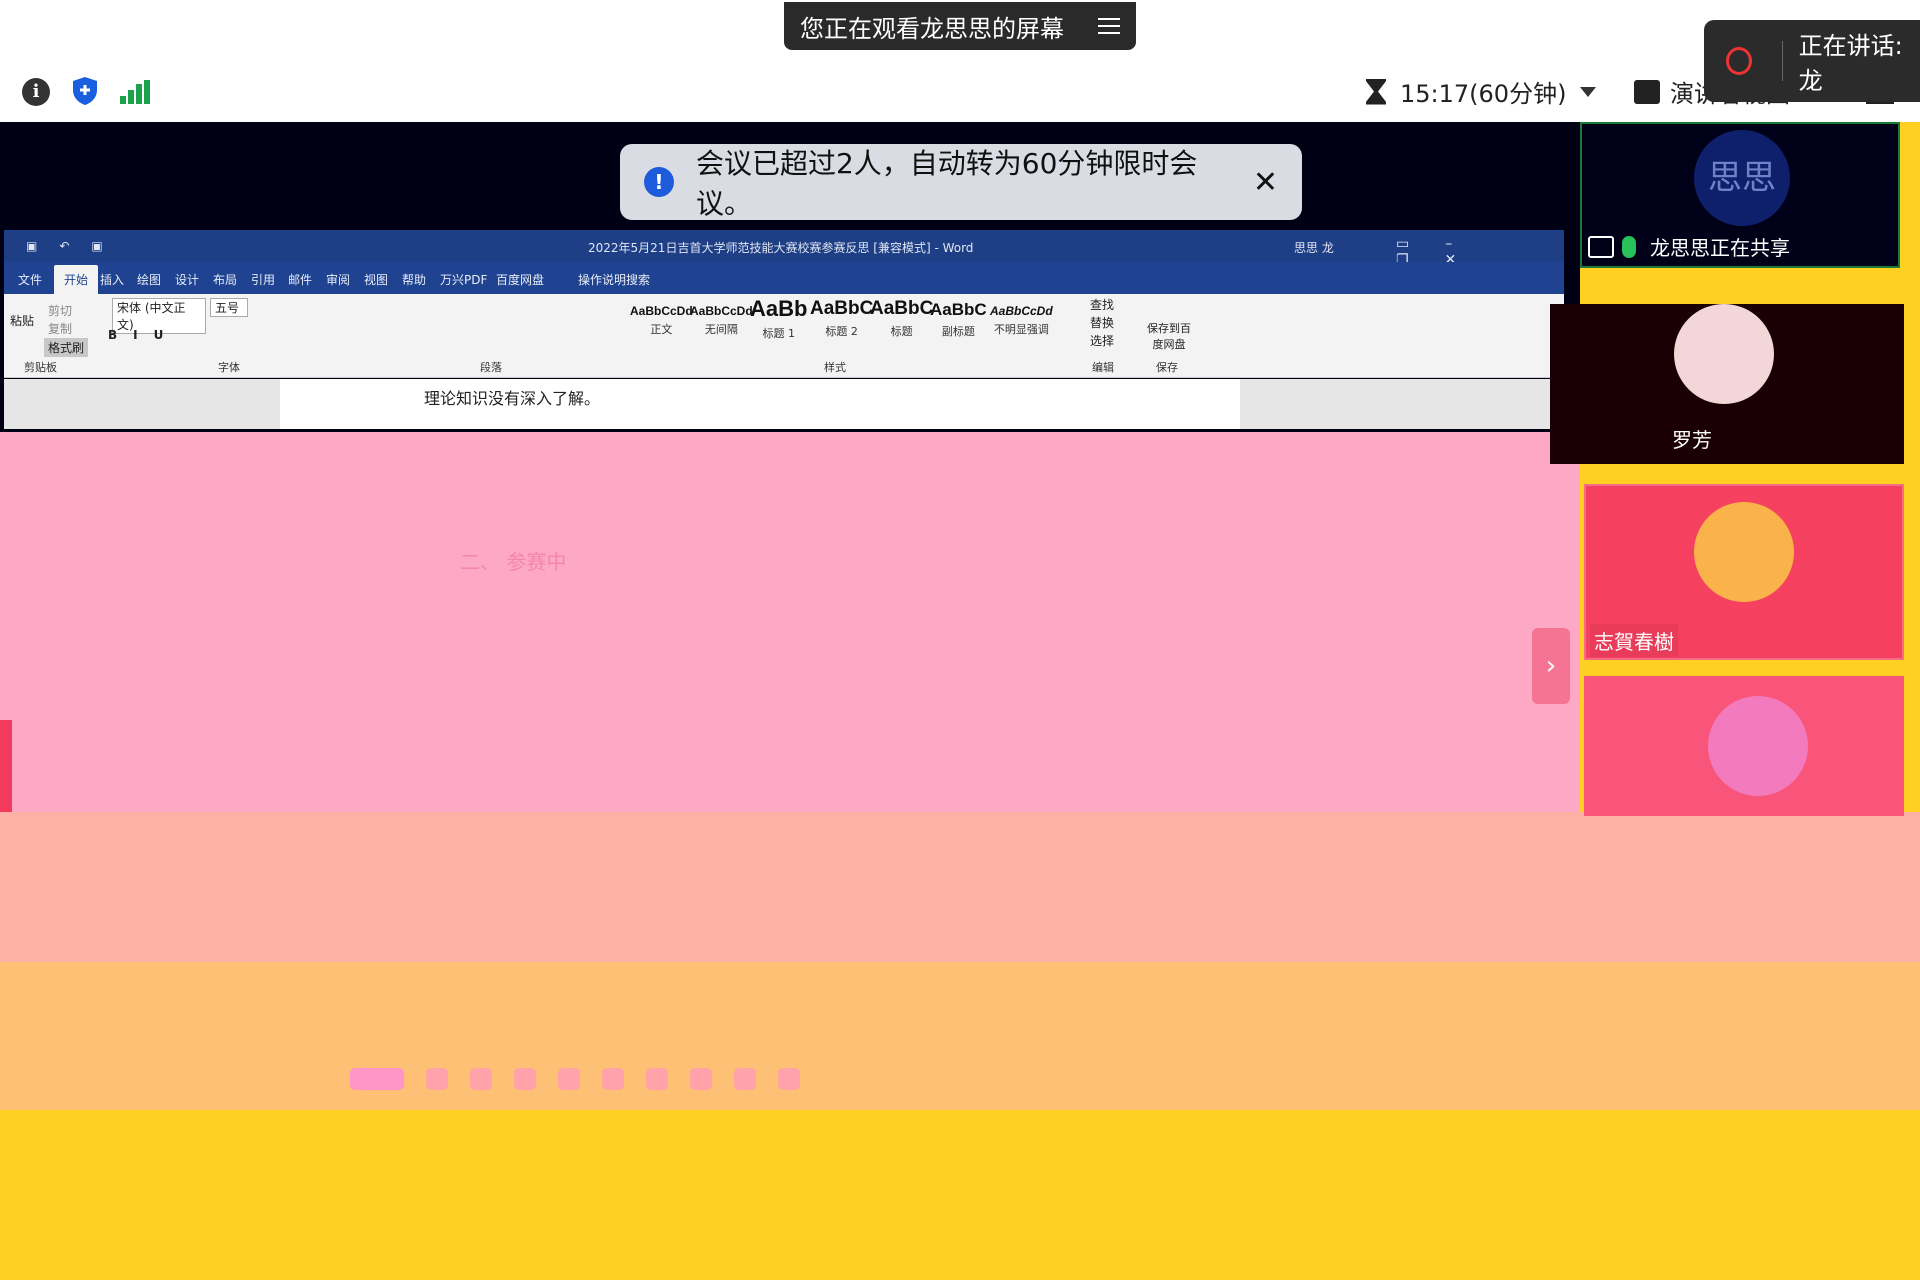 Image resolution: width=1920 pixels, height=1280 pixels. What do you see at coordinates (414, 279) in the screenshot?
I see `tab-help: 帮助` at bounding box center [414, 279].